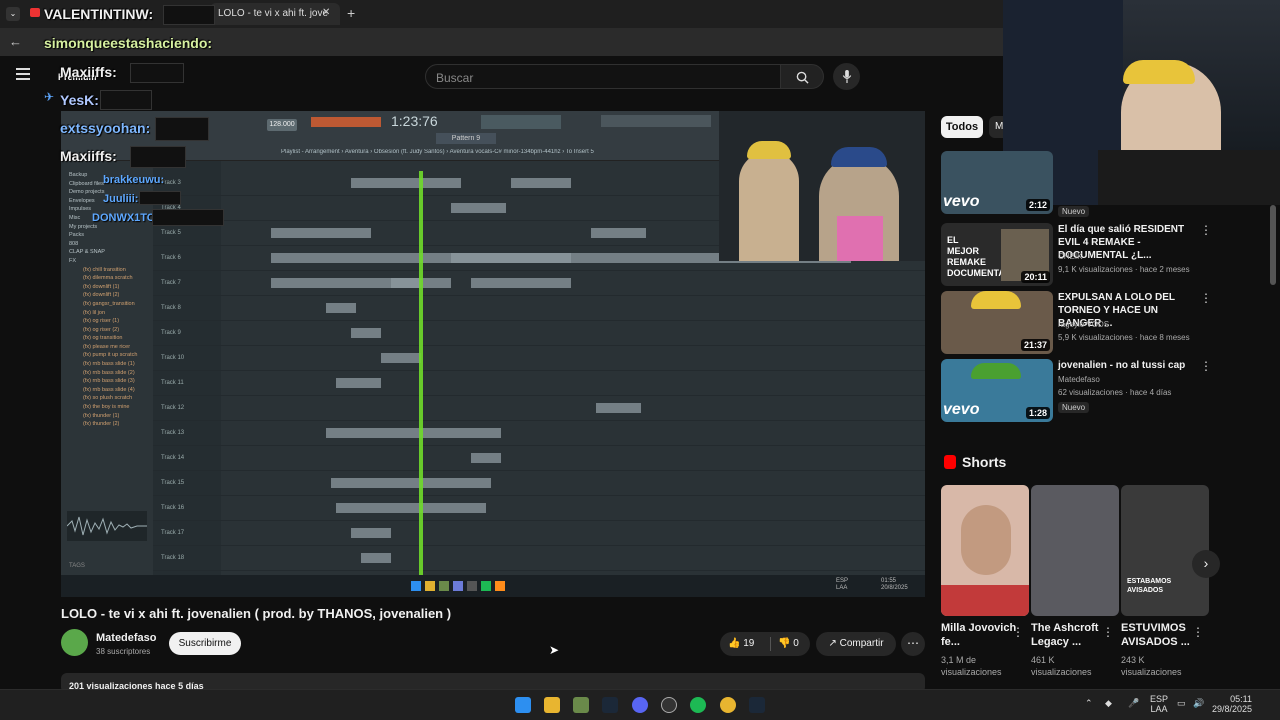  Describe the element at coordinates (110, 355) in the screenshot. I see `fl-browser-item: (fx) pump it up scratch` at that location.